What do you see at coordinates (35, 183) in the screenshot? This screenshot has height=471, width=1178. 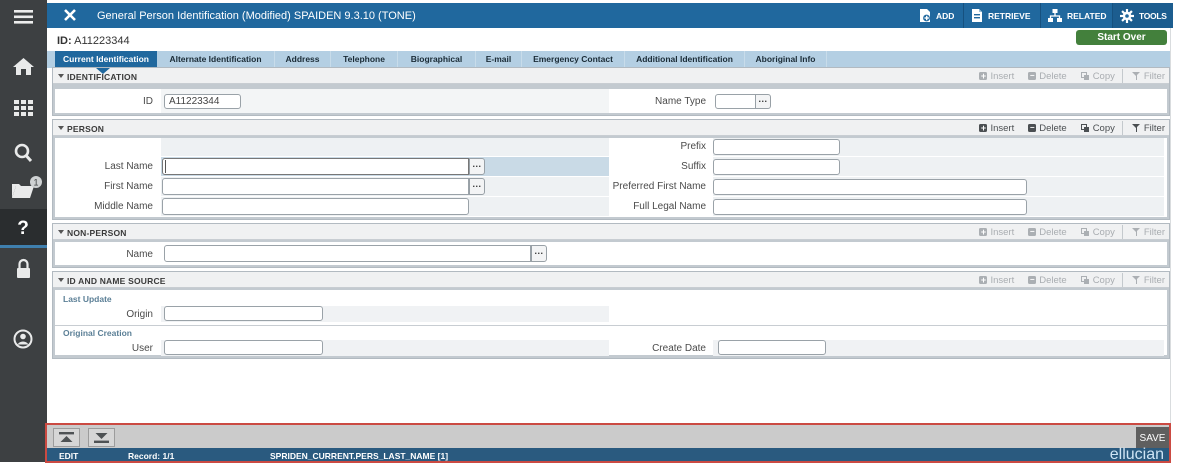 I see `svg-text: 1` at bounding box center [35, 183].